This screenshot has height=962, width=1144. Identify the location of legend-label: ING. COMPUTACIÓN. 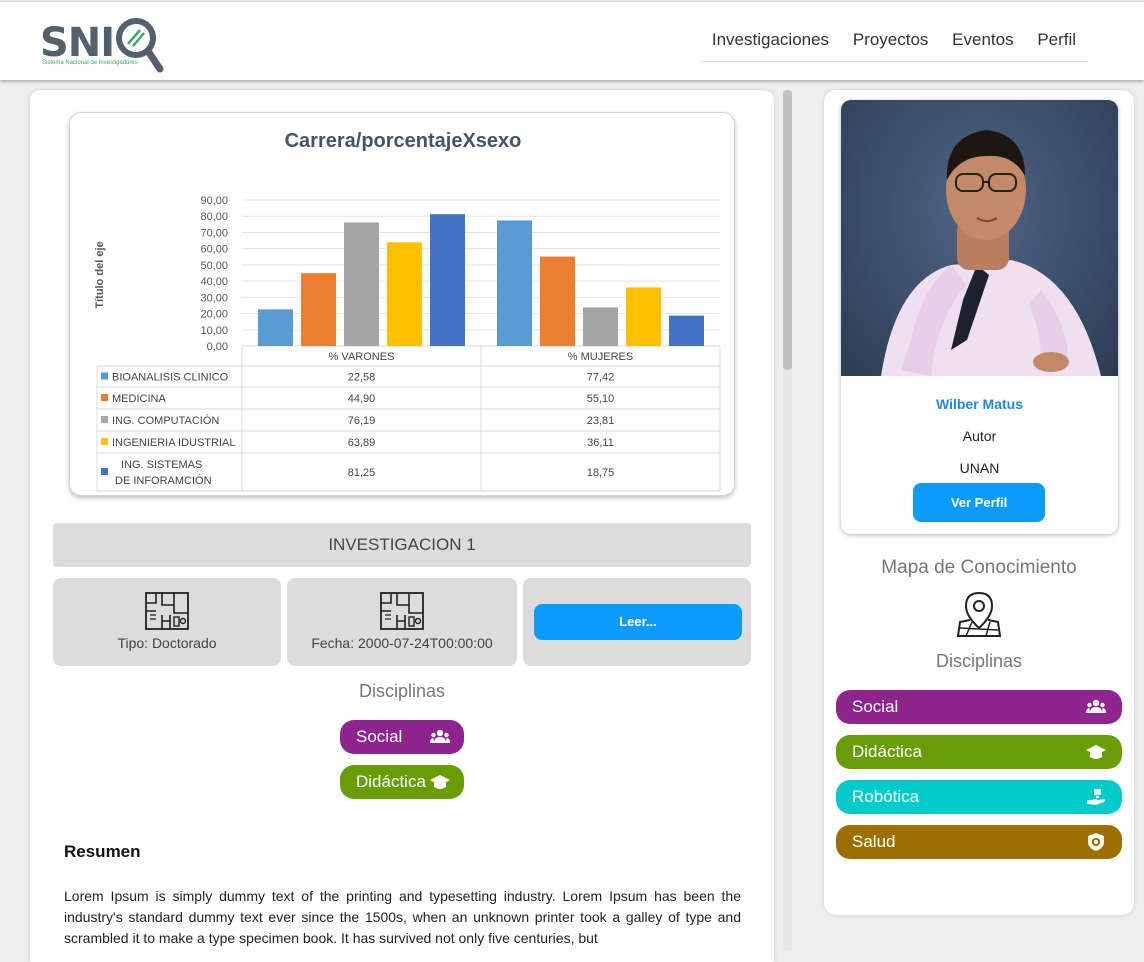
(165, 420).